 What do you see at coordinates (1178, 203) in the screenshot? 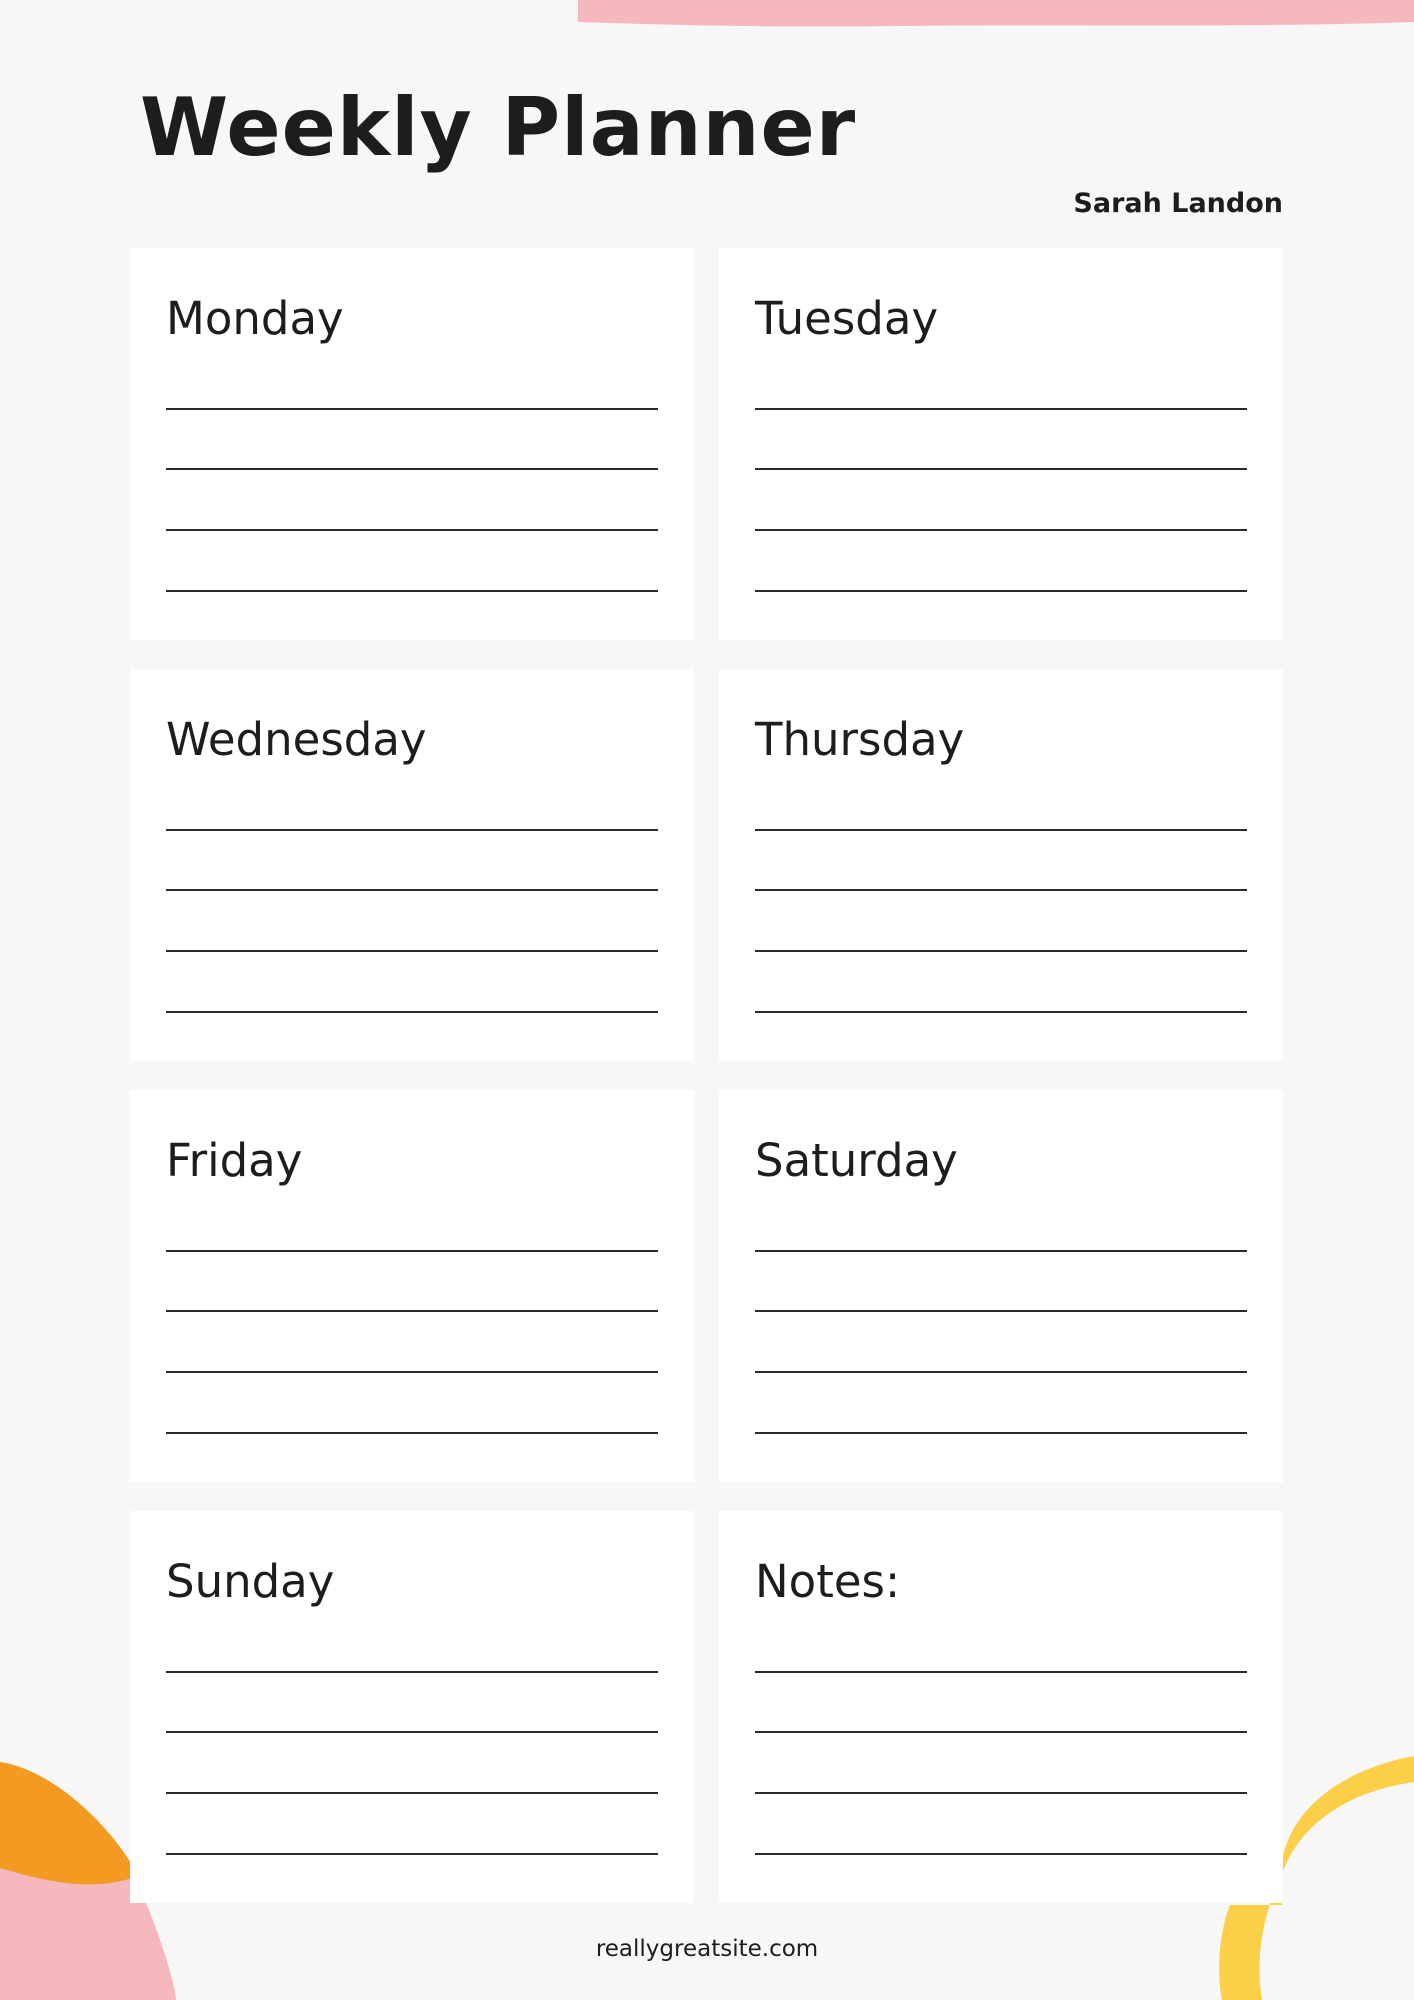
I see `owner-name: Sarah Landon` at bounding box center [1178, 203].